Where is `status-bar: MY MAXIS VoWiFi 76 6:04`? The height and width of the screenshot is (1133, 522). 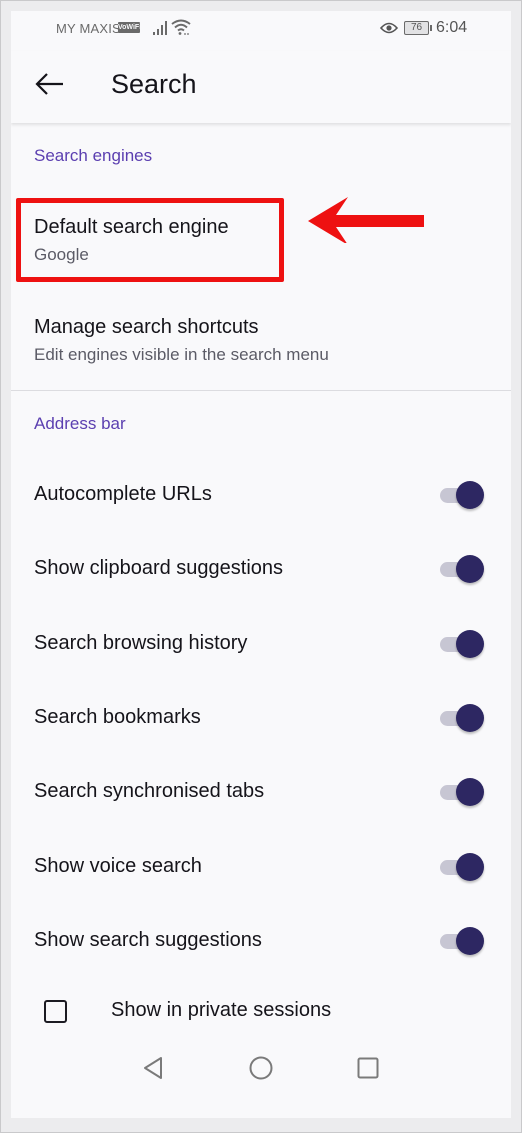
status-bar: MY MAXIS VoWiFi 76 6:04 is located at coordinates (261, 31).